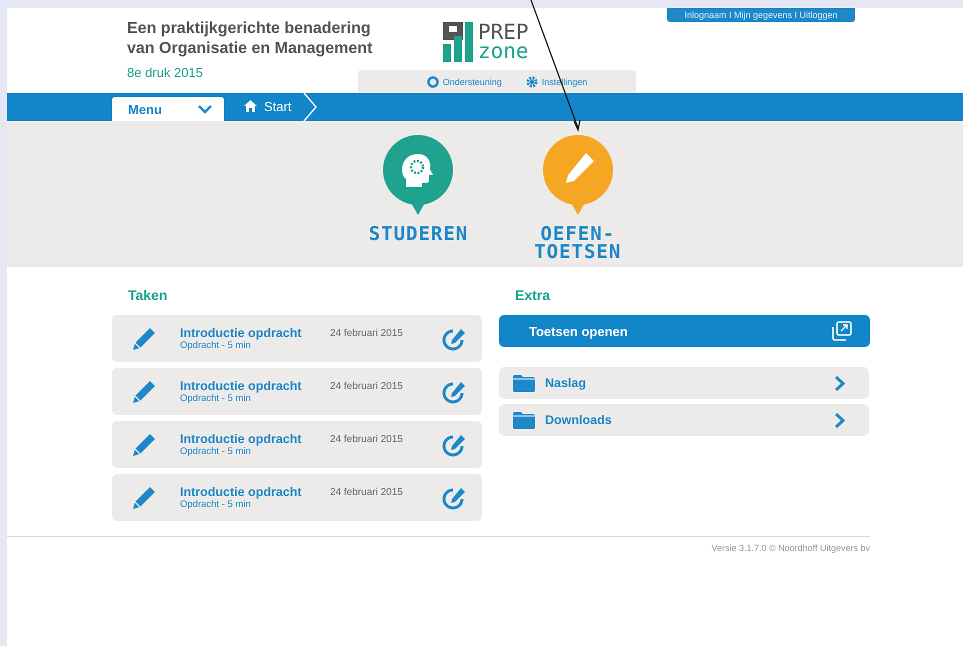  I want to click on folder-label: Naslag, so click(566, 383).